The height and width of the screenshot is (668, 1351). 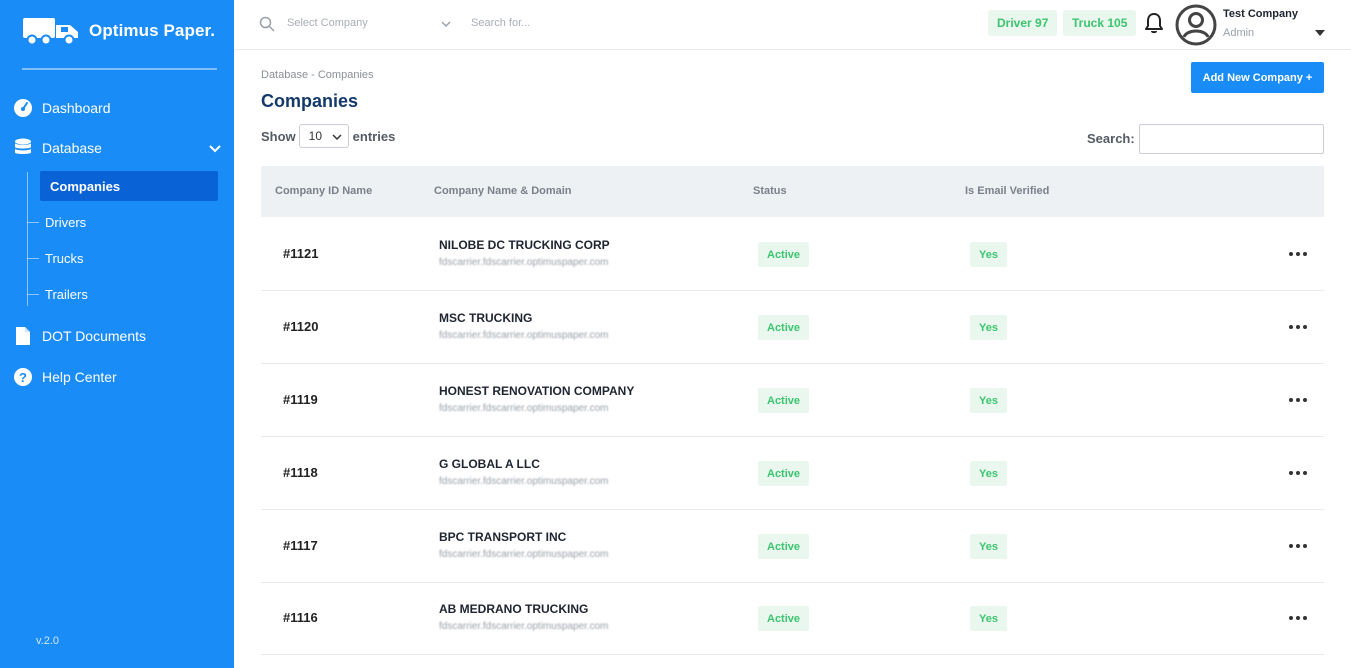 What do you see at coordinates (1257, 77) in the screenshot?
I see `add-new-company-button: Add New Company +` at bounding box center [1257, 77].